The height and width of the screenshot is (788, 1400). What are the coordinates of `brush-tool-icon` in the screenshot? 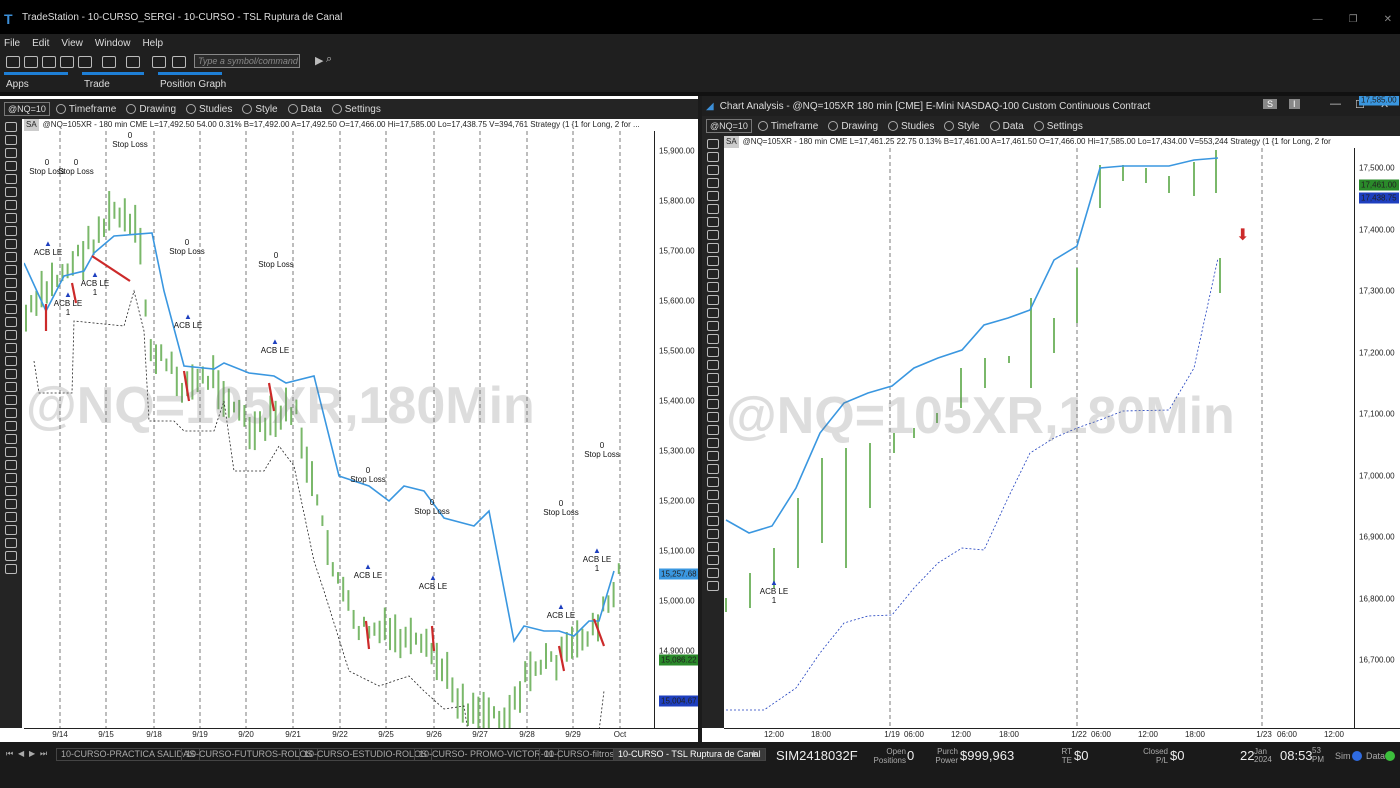 It's located at (713, 352).